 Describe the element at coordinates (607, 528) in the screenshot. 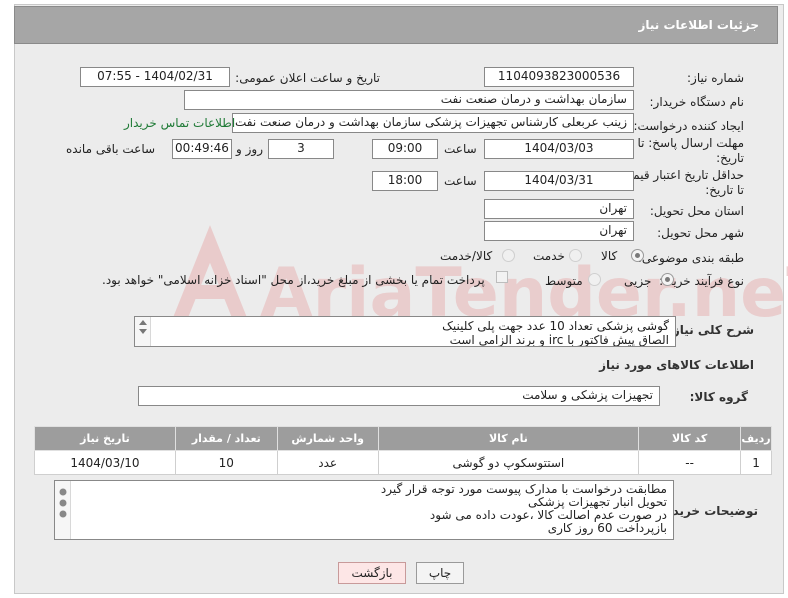

I see `buyer-notes-line: بازپرداخت 60 روز کاری` at that location.